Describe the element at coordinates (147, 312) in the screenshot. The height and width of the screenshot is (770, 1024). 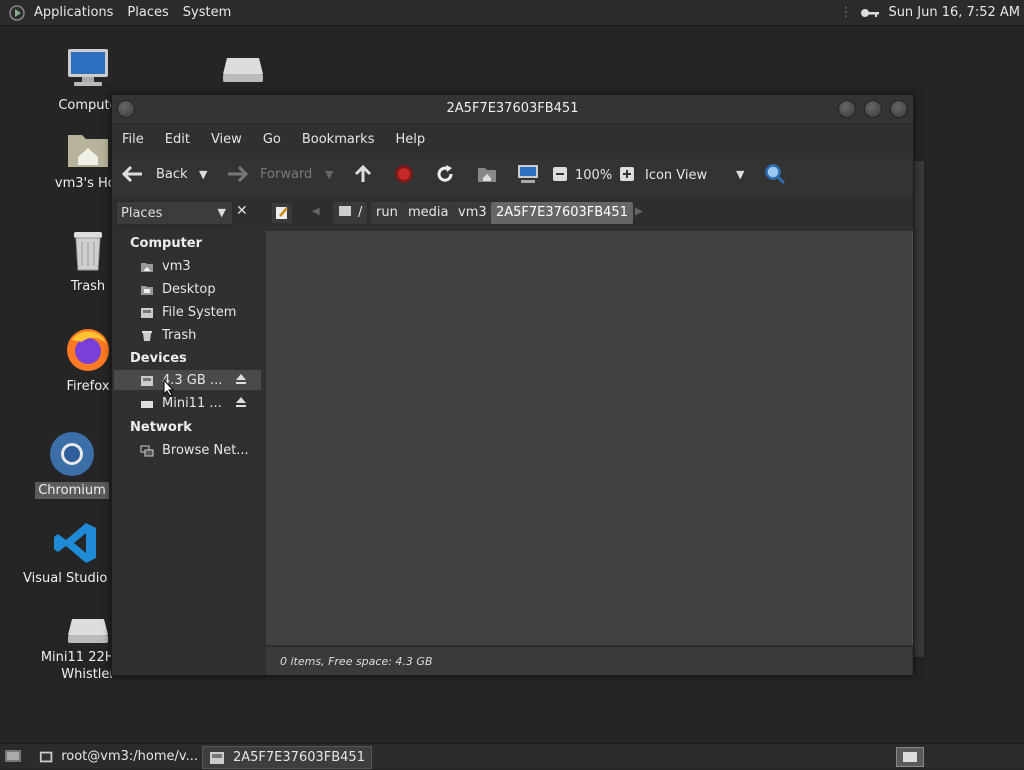
I see `filesystem-icon` at that location.